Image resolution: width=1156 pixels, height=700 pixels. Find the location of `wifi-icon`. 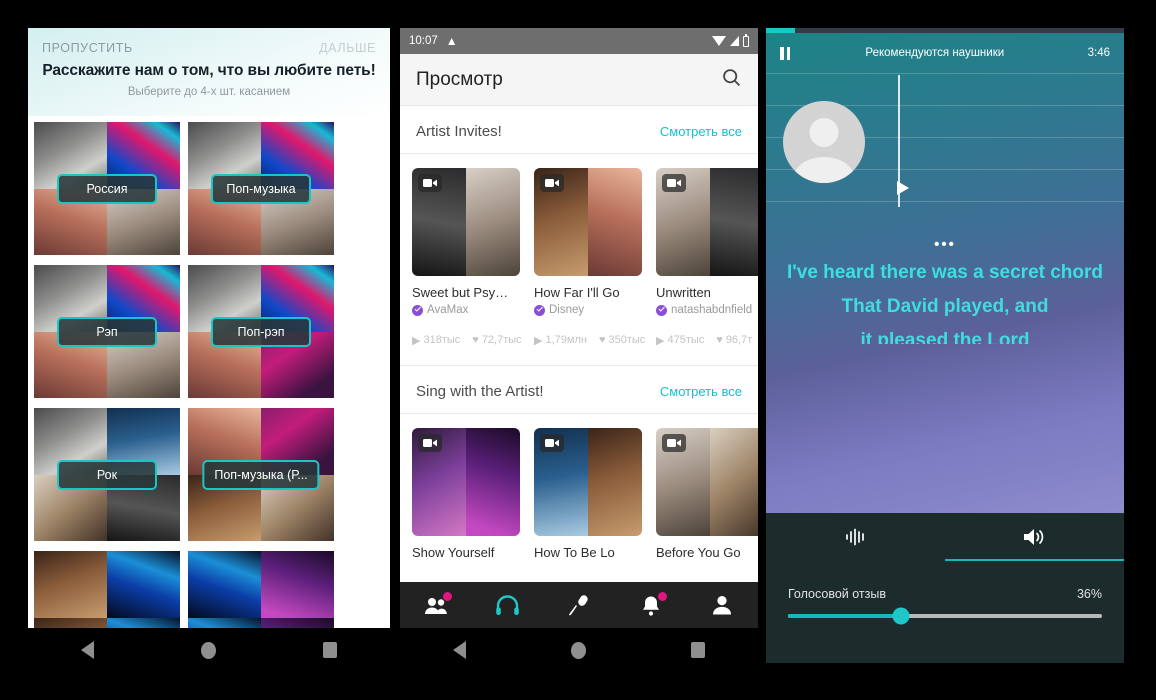

wifi-icon is located at coordinates (719, 41).